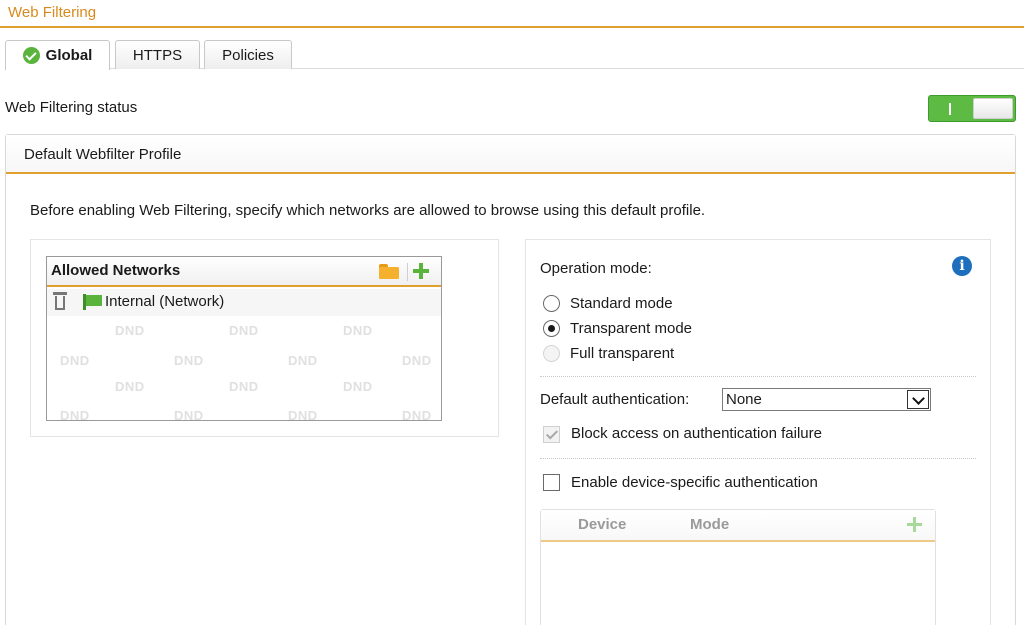 This screenshot has height=625, width=1024. Describe the element at coordinates (551, 353) in the screenshot. I see `full-transparent-radio` at that location.